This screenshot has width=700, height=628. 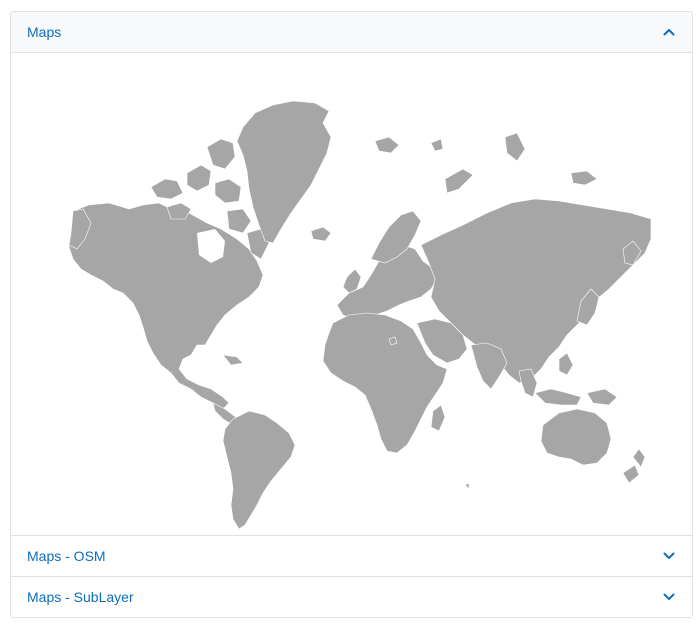 I want to click on region-south-america, so click(x=259, y=470).